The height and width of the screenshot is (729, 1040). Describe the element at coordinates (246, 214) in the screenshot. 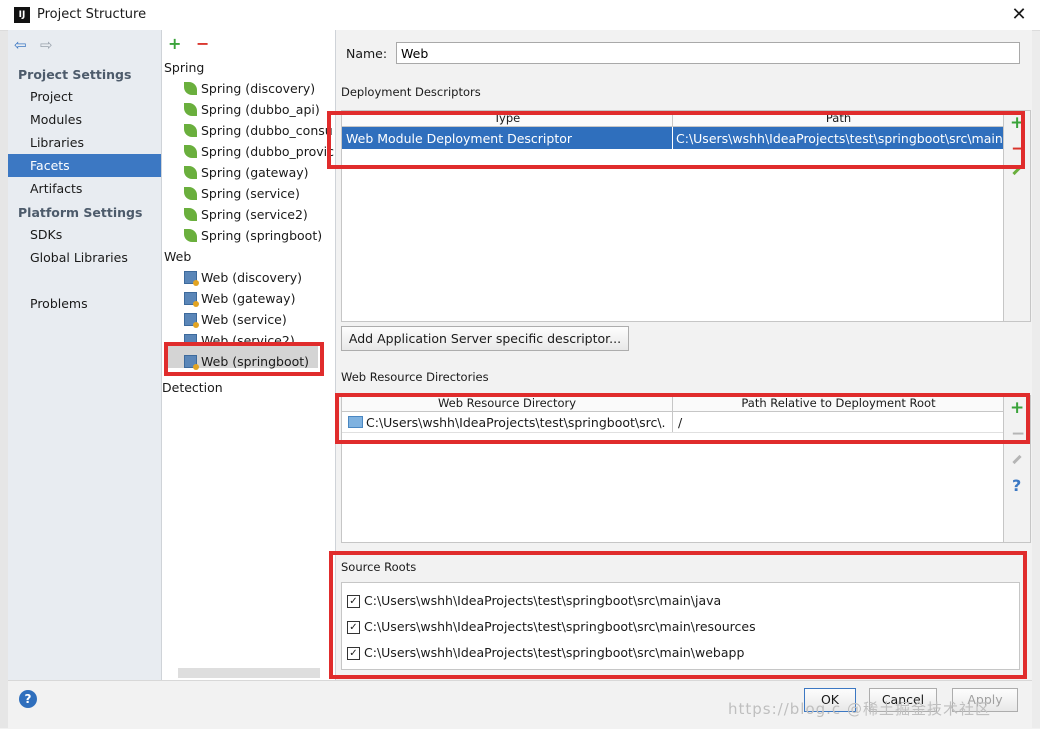

I see `tree-item-spring-service2: Spring (service2)` at that location.